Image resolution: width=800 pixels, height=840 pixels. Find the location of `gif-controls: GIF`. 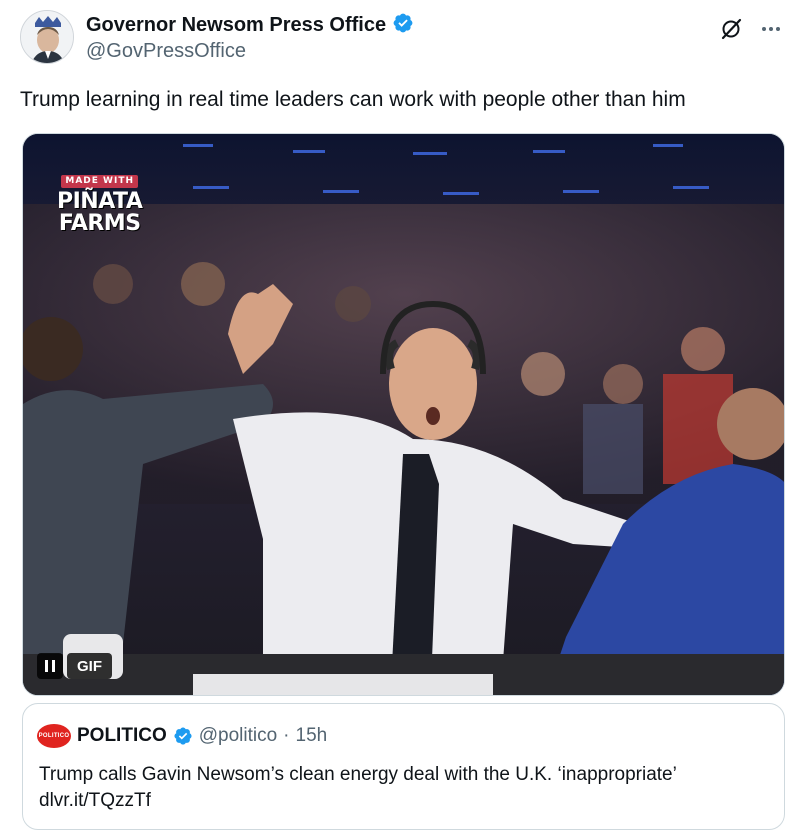

gif-controls: GIF is located at coordinates (74, 666).